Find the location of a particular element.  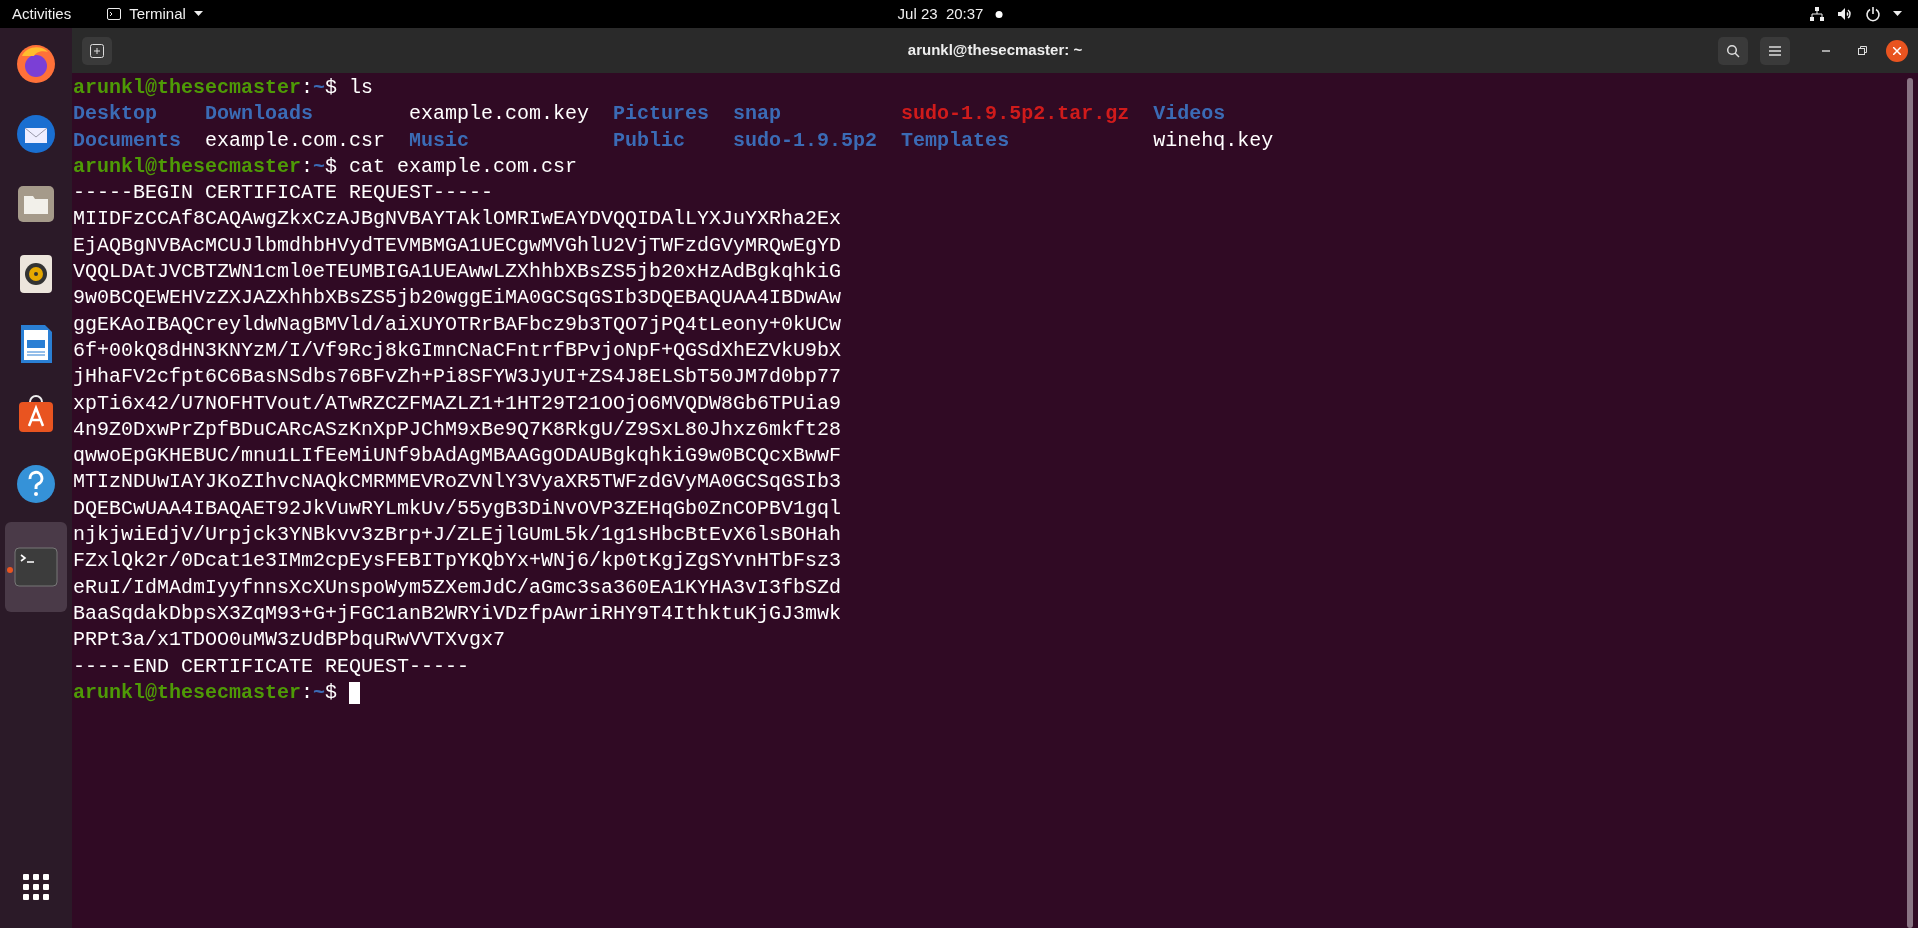

output-line: PRPt3a/x1TDOO0uMW3zUdBPbquRwVVTXvgx7 is located at coordinates (289, 640).